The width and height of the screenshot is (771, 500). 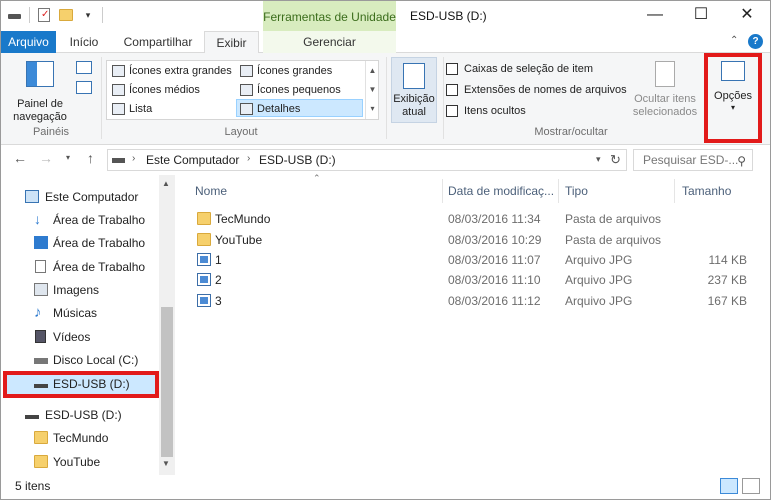 I want to click on table-row: 3 08/03/2016 11:12 Arquivo JPG 167 KB, so click(x=473, y=301).